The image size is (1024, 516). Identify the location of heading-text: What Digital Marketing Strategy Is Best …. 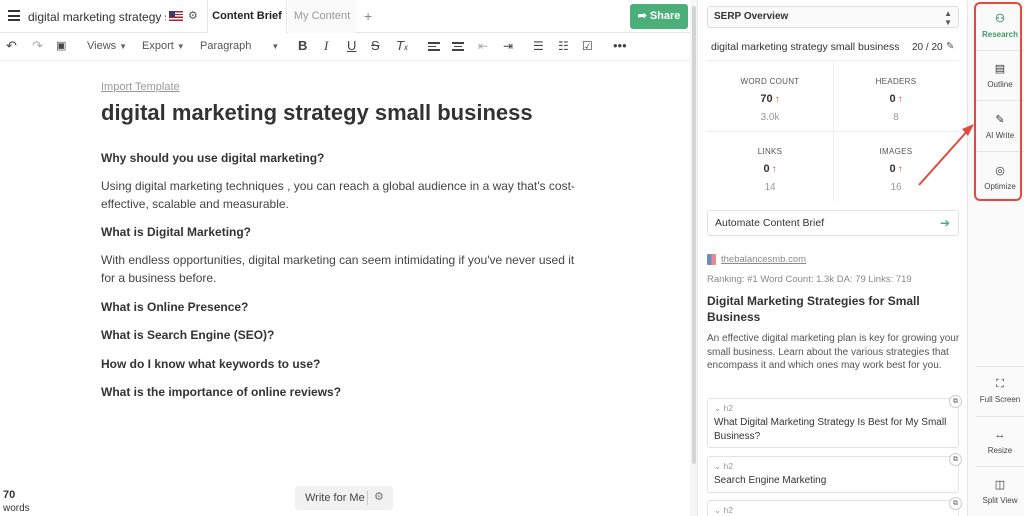
(830, 429).